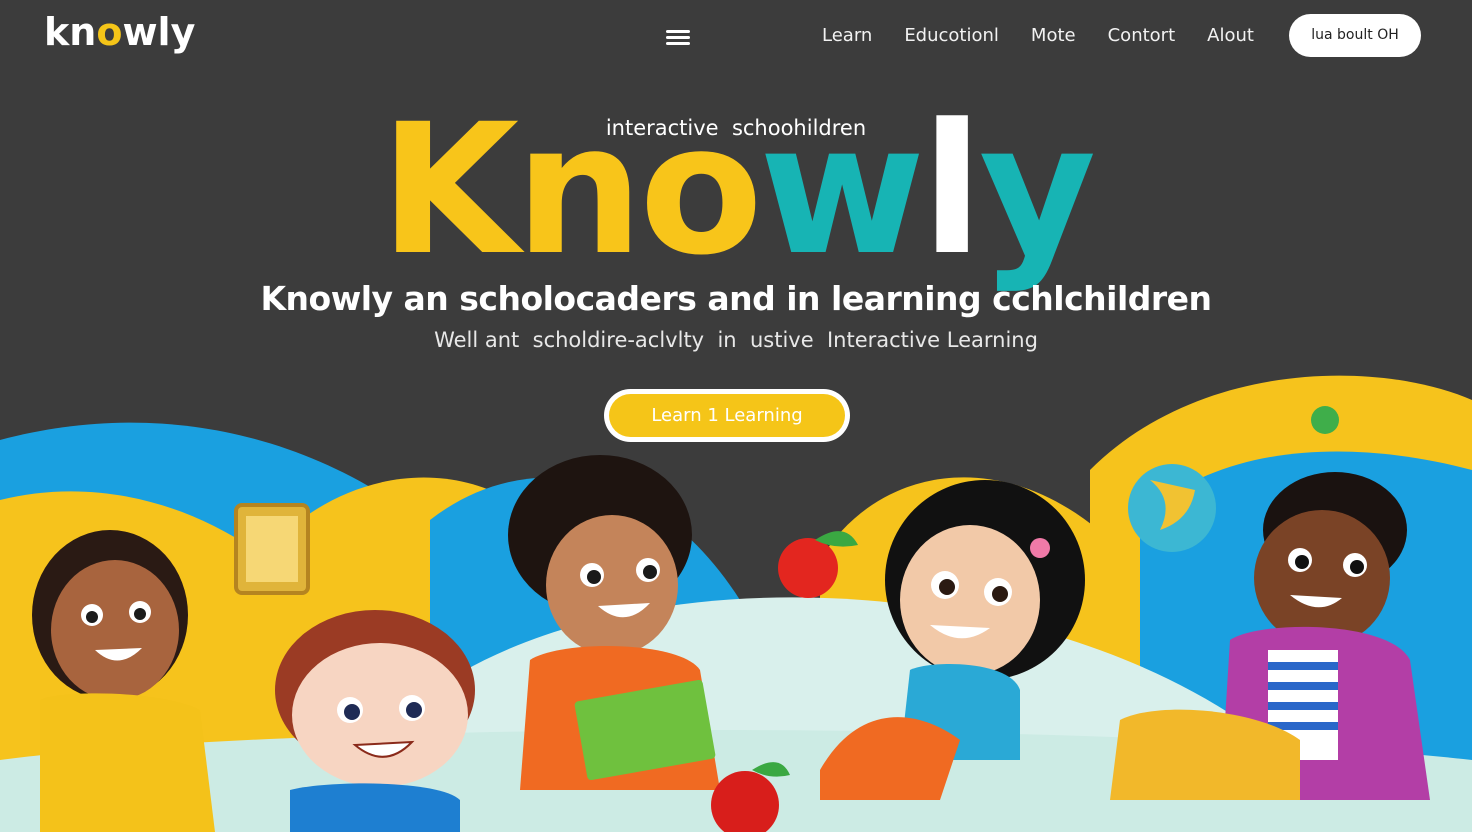  Describe the element at coordinates (678, 38) in the screenshot. I see `hamburger-menu-icon` at that location.